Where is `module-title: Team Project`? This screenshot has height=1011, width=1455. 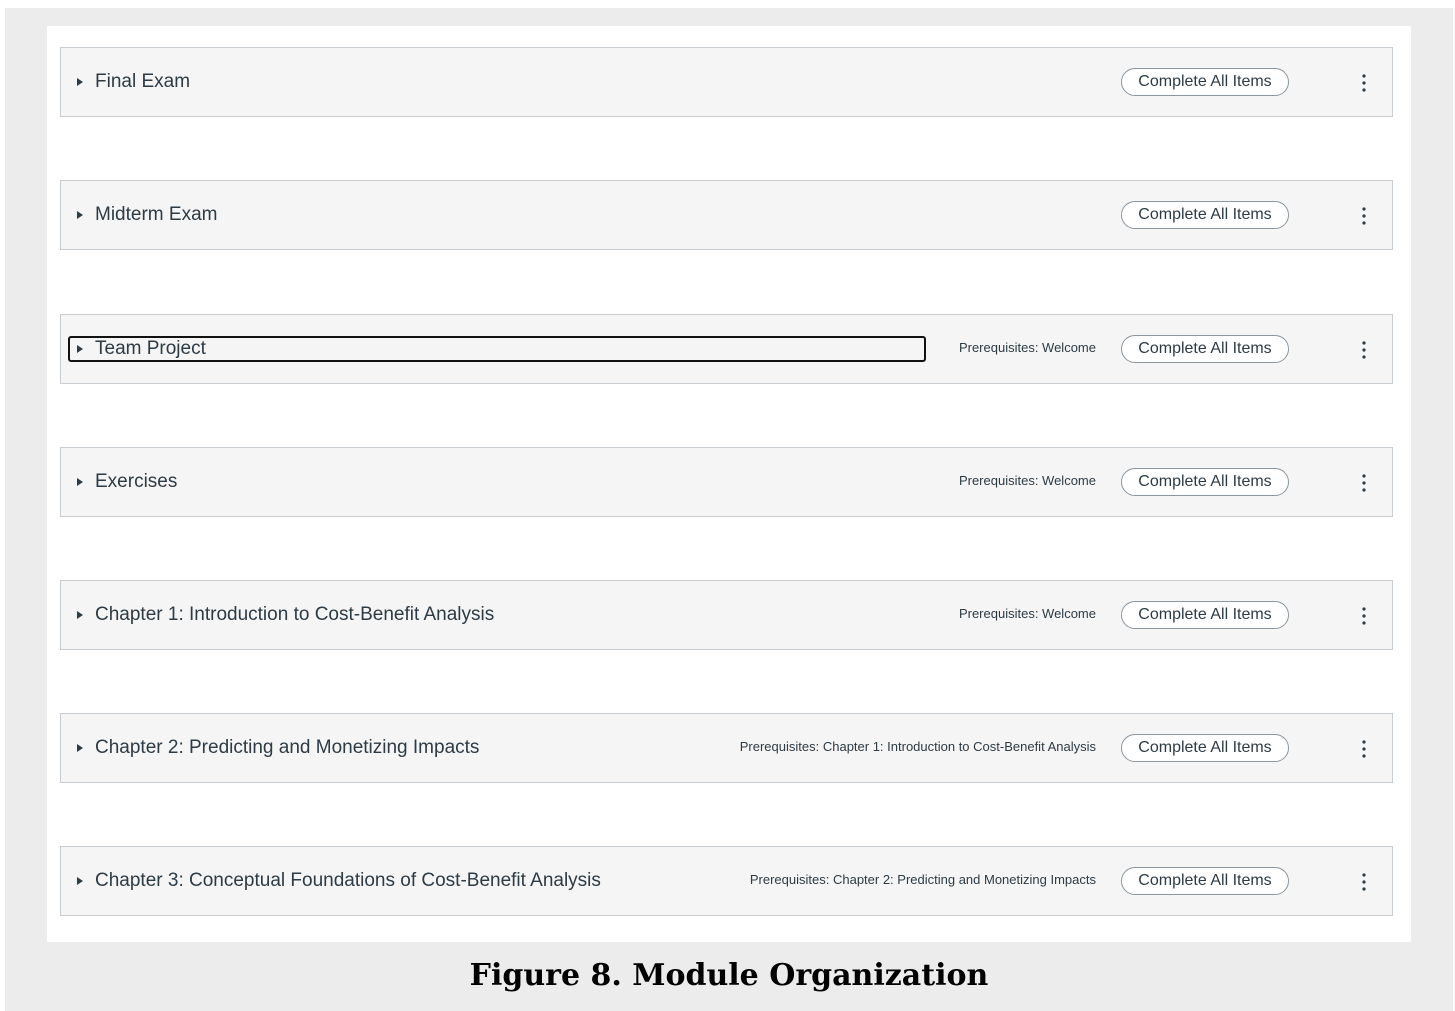
module-title: Team Project is located at coordinates (150, 348).